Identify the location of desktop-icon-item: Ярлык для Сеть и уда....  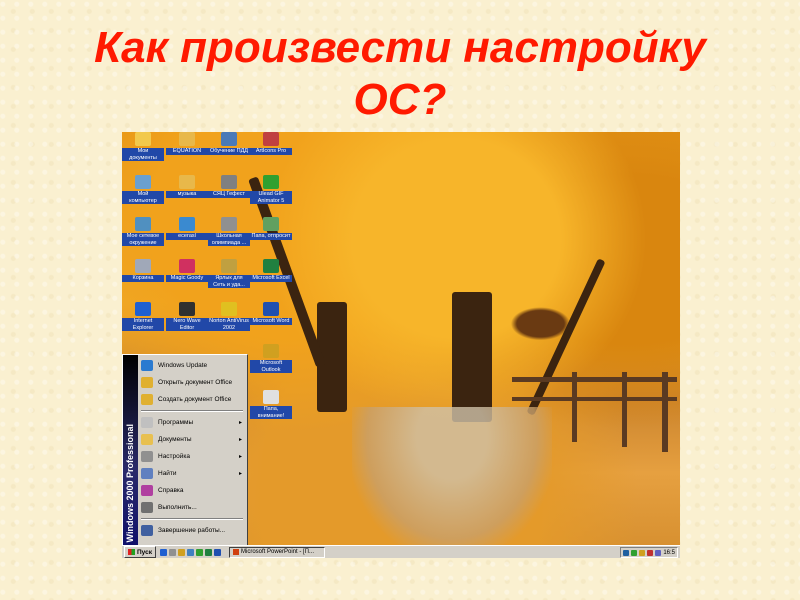
(229, 273).